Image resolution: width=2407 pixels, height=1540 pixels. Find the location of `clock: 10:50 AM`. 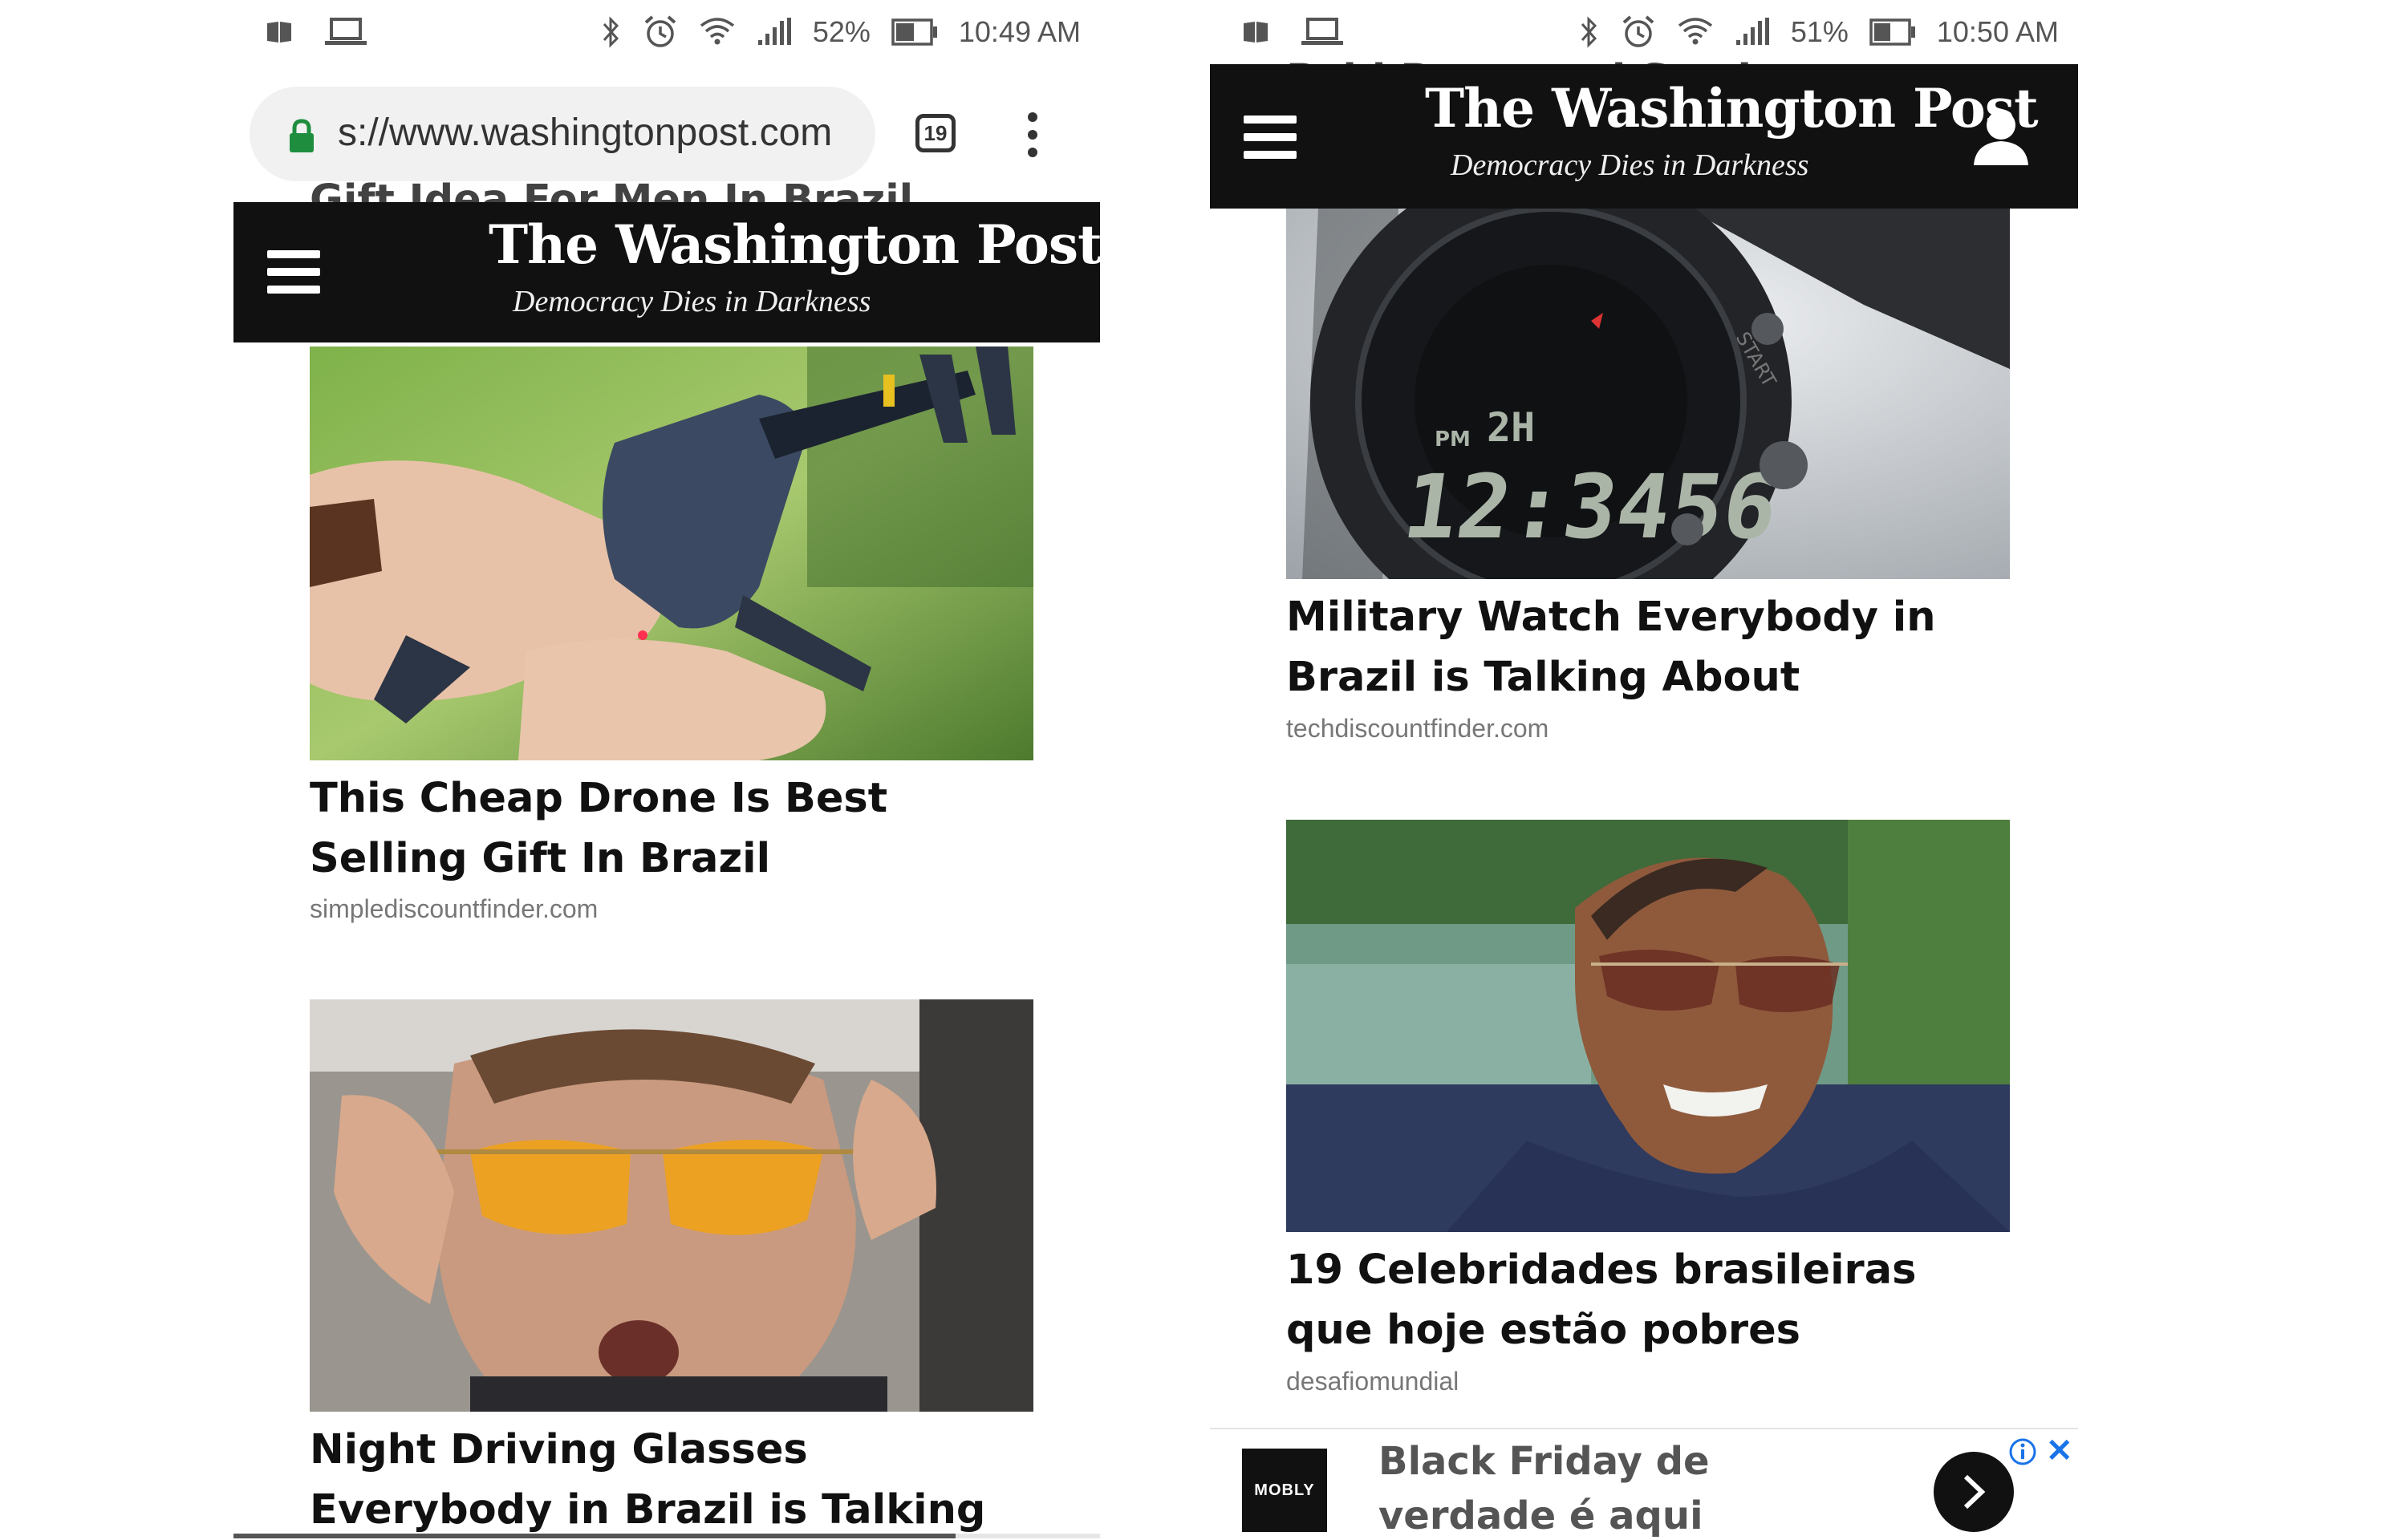

clock: 10:50 AM is located at coordinates (1997, 32).